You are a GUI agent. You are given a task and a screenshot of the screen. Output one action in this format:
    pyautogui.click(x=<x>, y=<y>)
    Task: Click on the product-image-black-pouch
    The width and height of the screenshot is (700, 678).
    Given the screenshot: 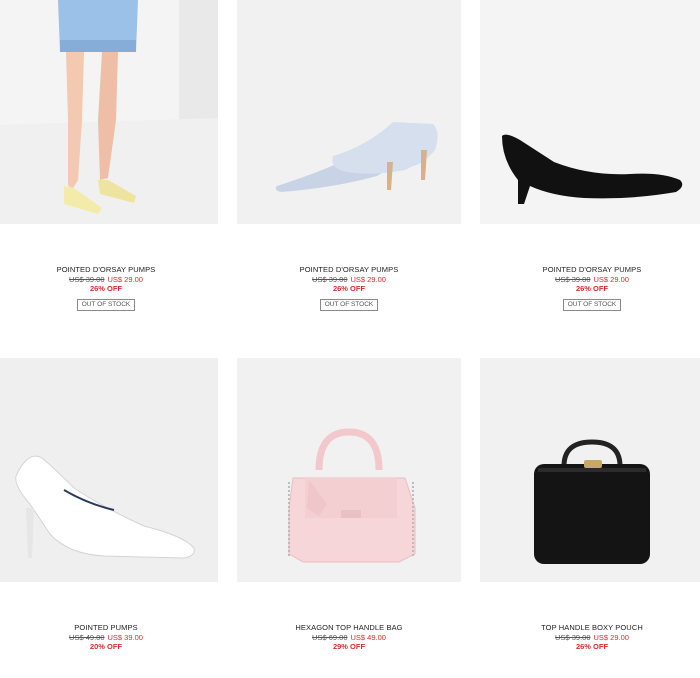 What is the action you would take?
    pyautogui.click(x=590, y=470)
    